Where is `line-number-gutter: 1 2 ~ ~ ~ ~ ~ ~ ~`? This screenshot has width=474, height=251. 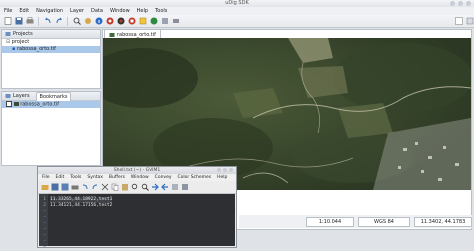
line-number-gutter: 1 2 ~ ~ ~ ~ ~ ~ ~ is located at coordinates (43, 222).